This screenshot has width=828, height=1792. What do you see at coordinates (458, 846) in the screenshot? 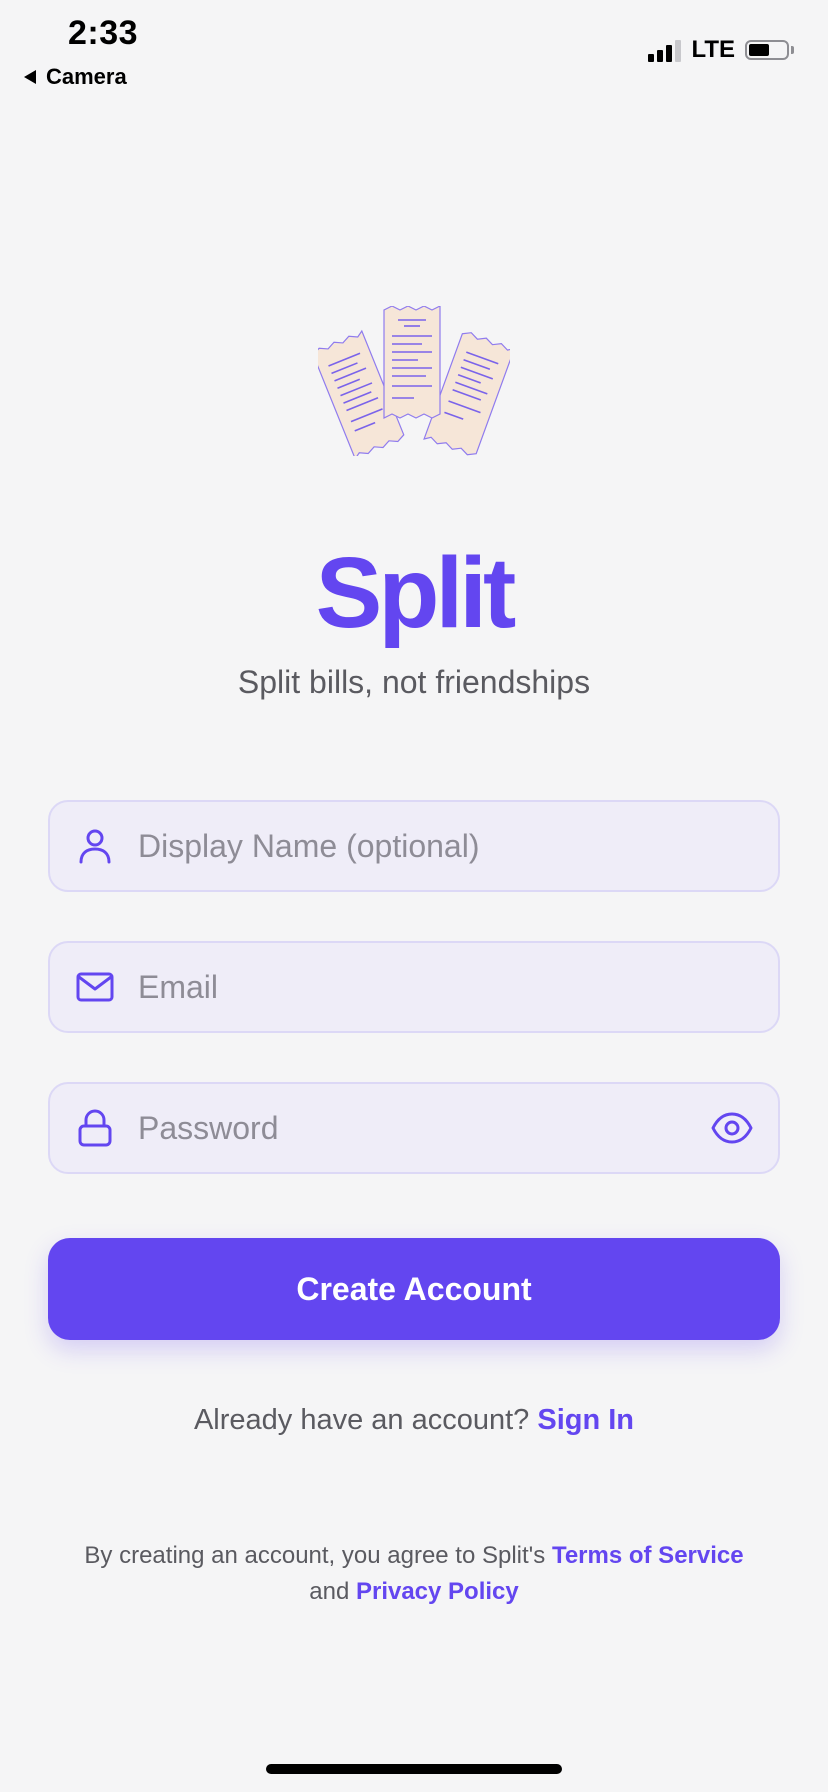
I see `display-name-input` at bounding box center [458, 846].